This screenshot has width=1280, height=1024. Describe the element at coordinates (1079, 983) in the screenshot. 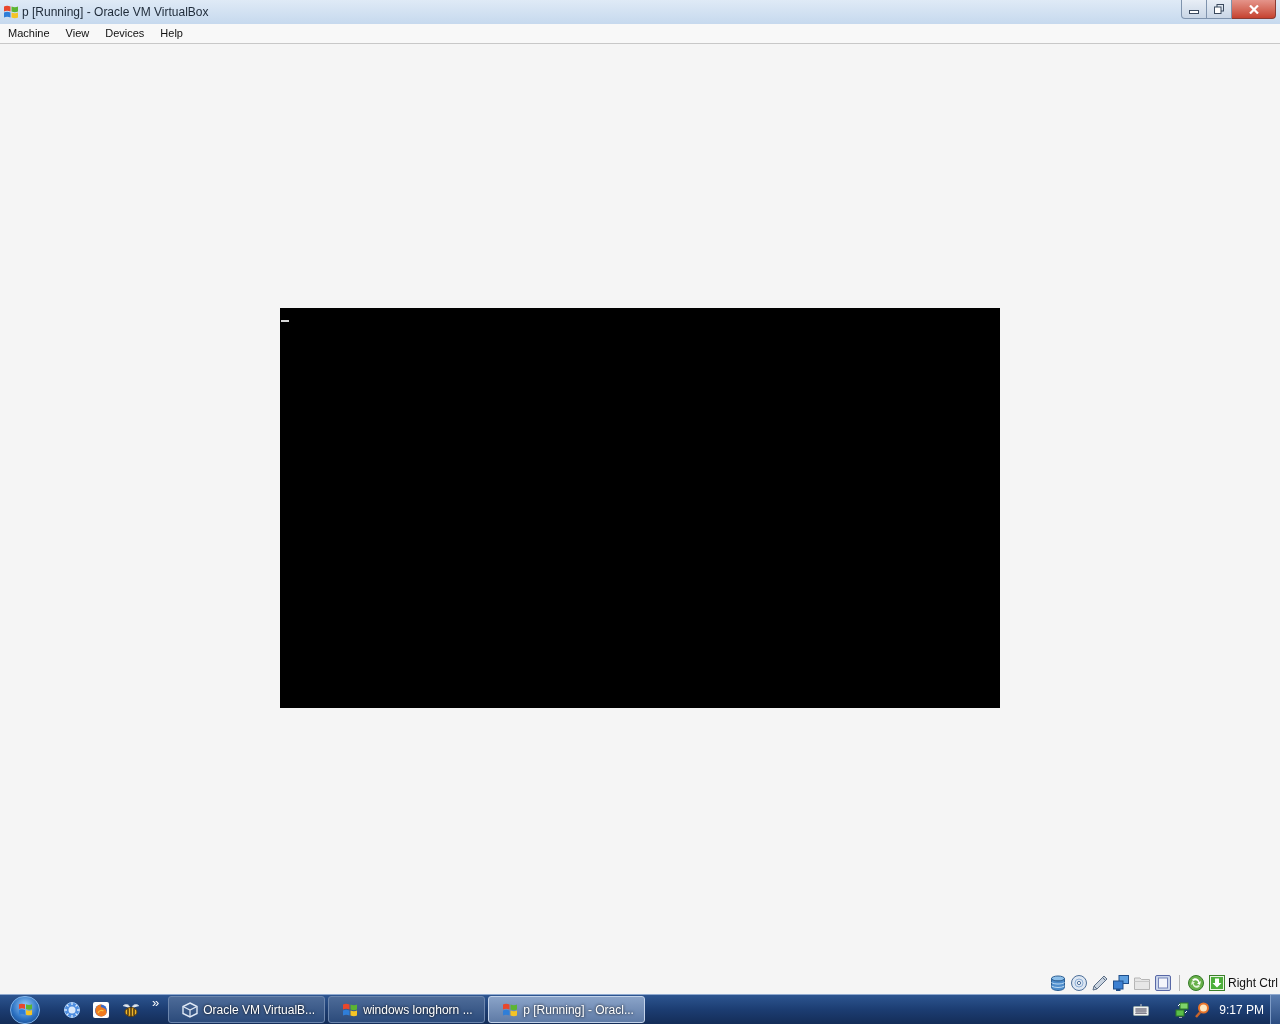

I see `optical-disc-icon` at that location.